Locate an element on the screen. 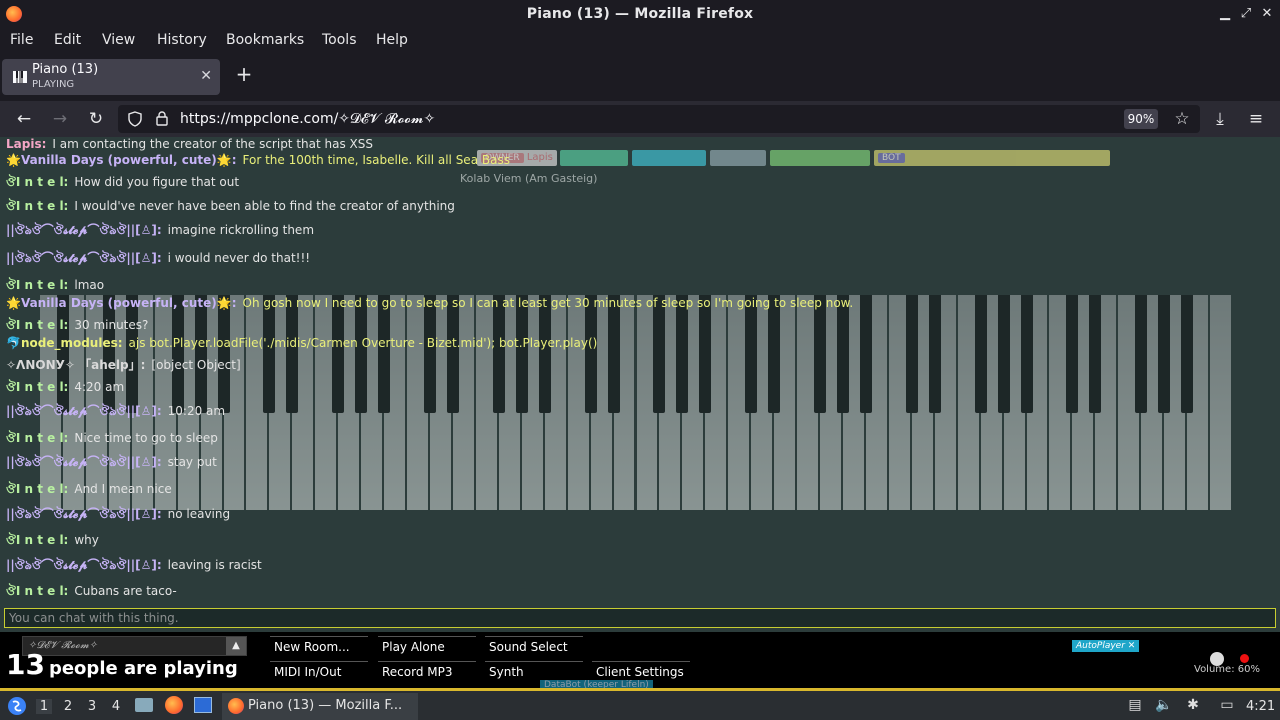  start-menu-icon is located at coordinates (17, 706).